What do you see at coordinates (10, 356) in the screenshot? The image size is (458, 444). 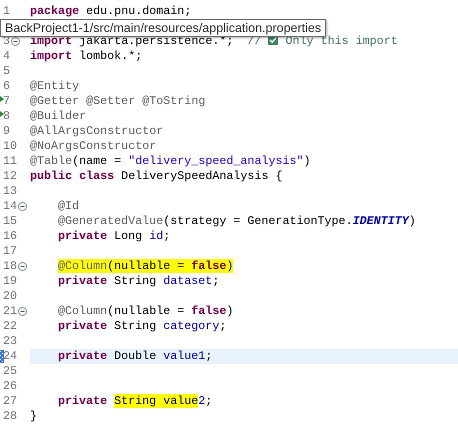 I see `line-number: 24` at bounding box center [10, 356].